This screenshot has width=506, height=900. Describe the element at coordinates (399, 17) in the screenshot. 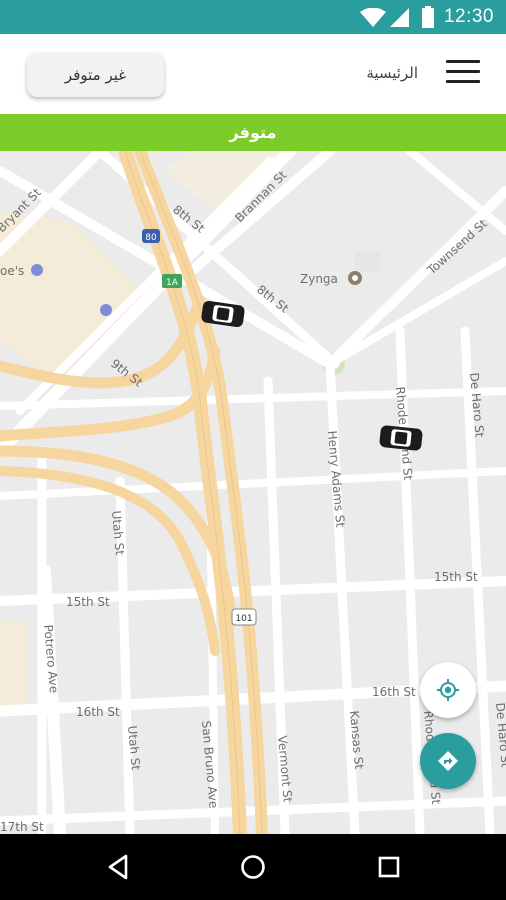

I see `signal-icon` at that location.